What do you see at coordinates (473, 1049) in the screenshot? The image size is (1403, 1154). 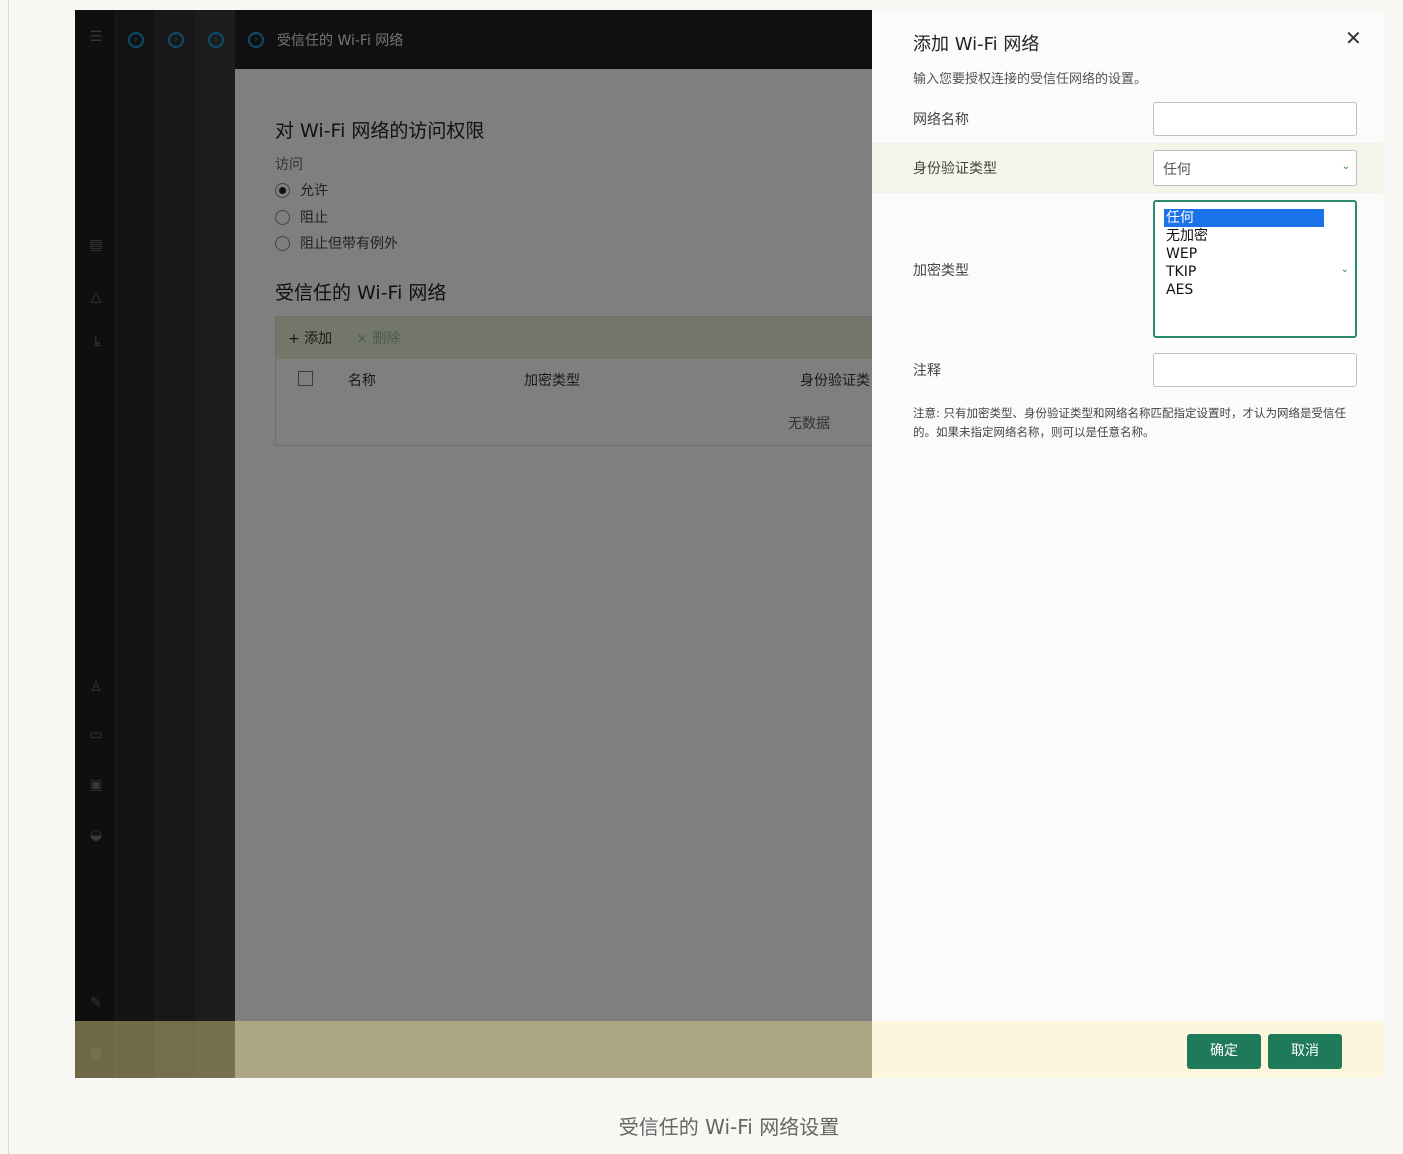 I see `footer-band` at bounding box center [473, 1049].